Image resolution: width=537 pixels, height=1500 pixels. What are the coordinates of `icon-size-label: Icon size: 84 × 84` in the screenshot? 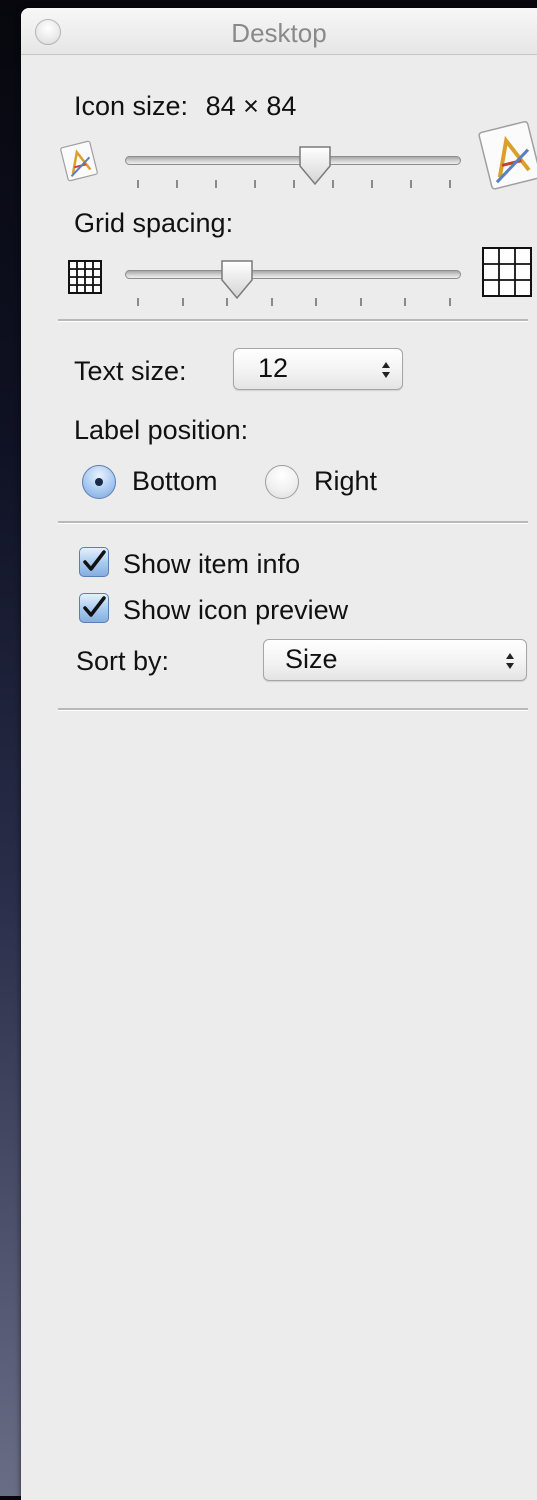 It's located at (185, 106).